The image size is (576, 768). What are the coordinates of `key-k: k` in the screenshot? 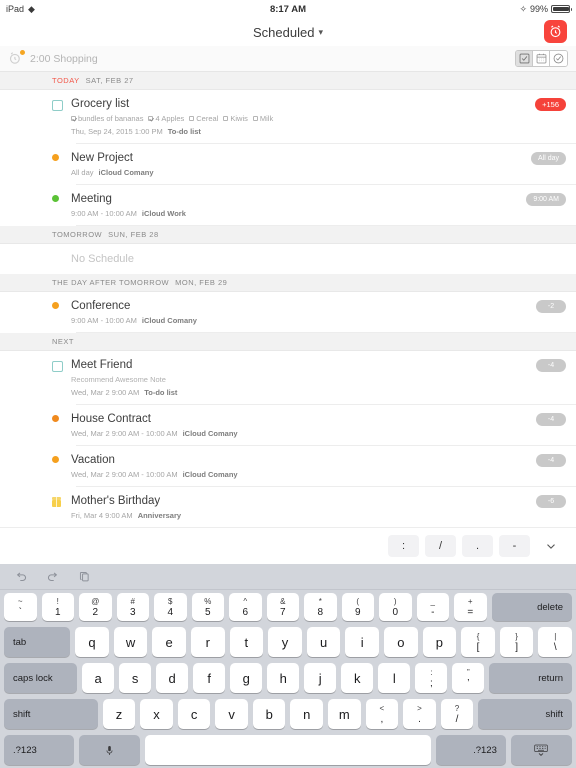 It's located at (357, 678).